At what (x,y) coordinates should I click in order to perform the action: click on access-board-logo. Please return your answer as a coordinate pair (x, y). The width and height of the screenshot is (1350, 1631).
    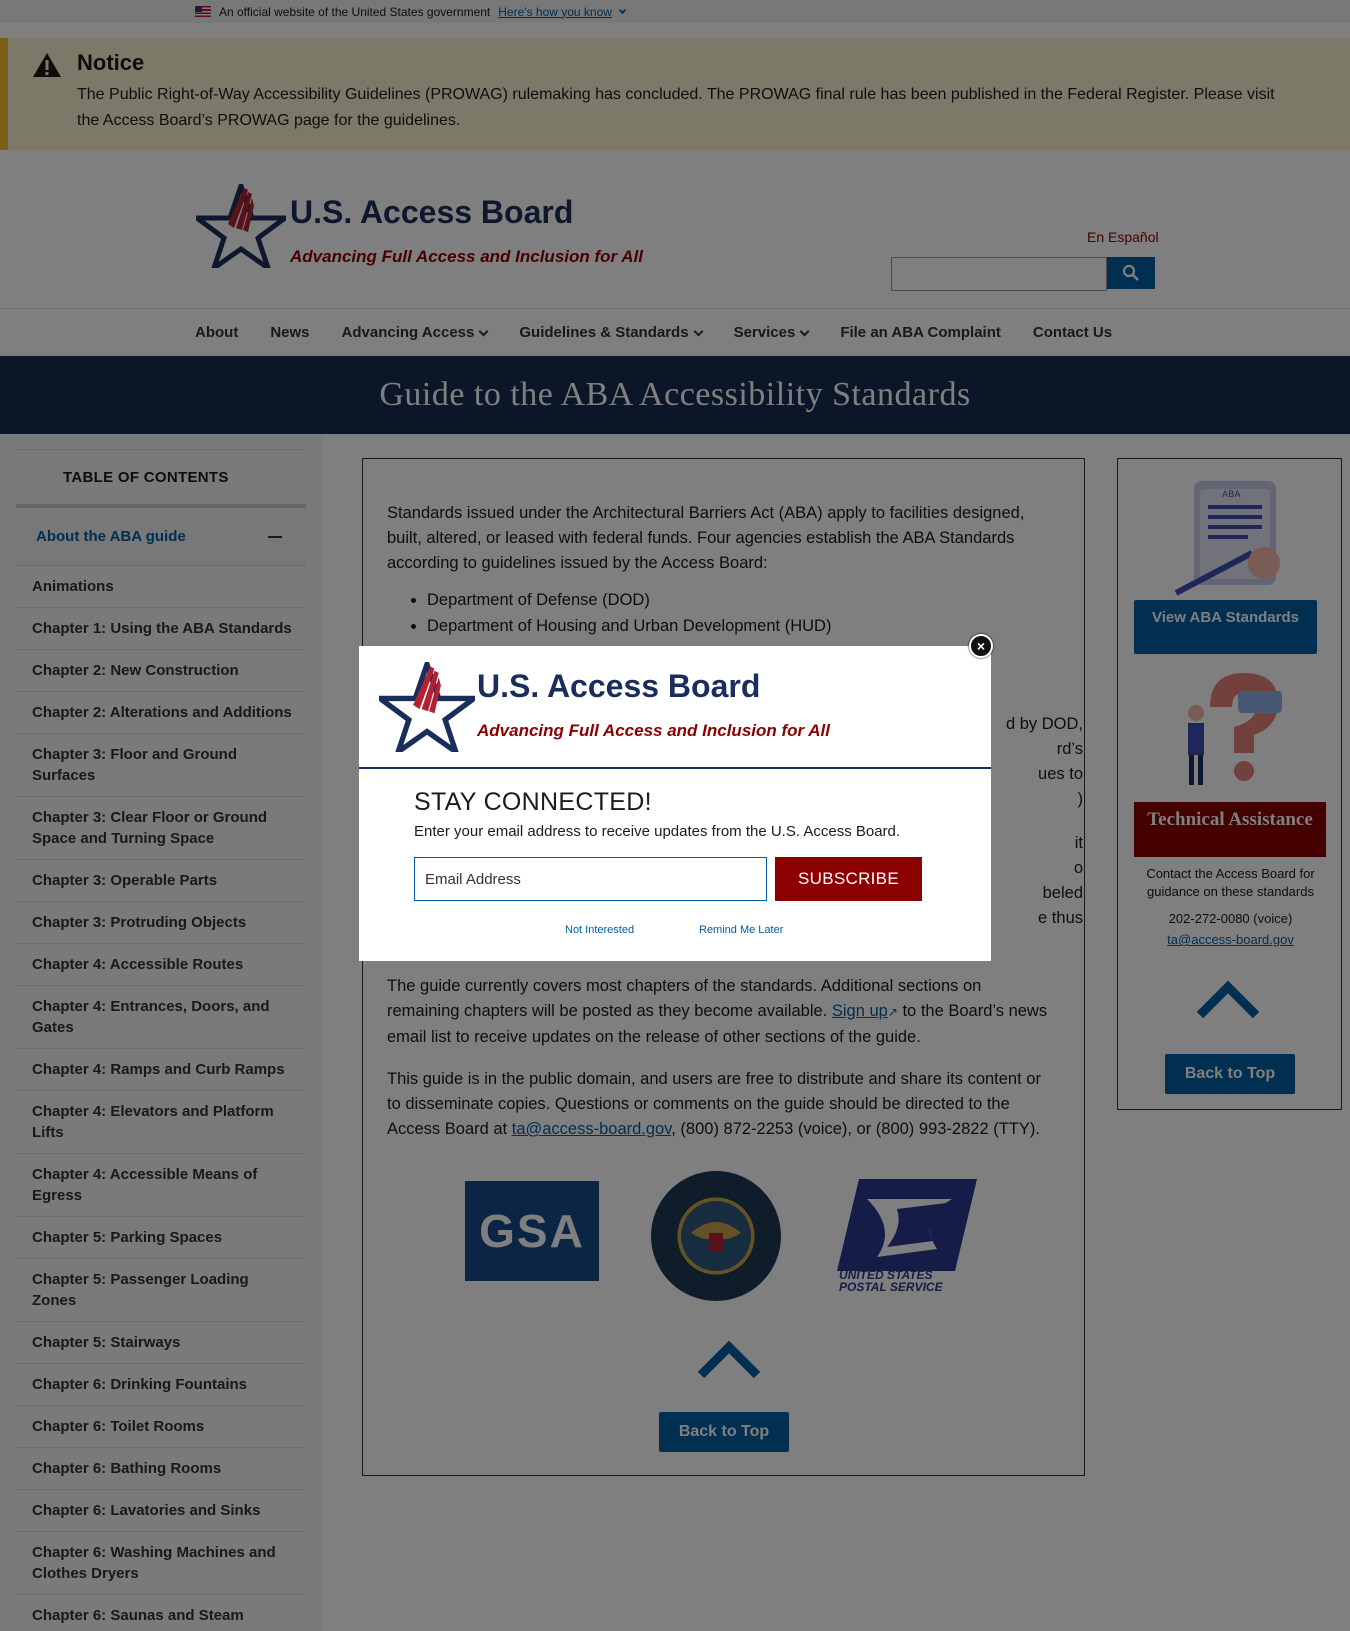
    Looking at the image, I should click on (427, 707).